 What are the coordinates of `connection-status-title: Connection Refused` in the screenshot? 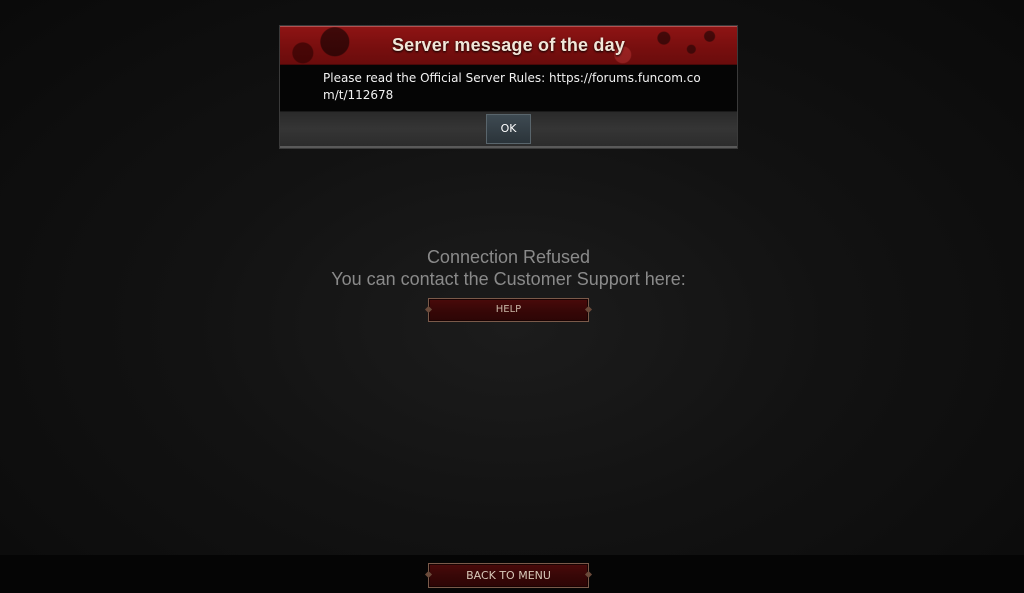 It's located at (508, 257).